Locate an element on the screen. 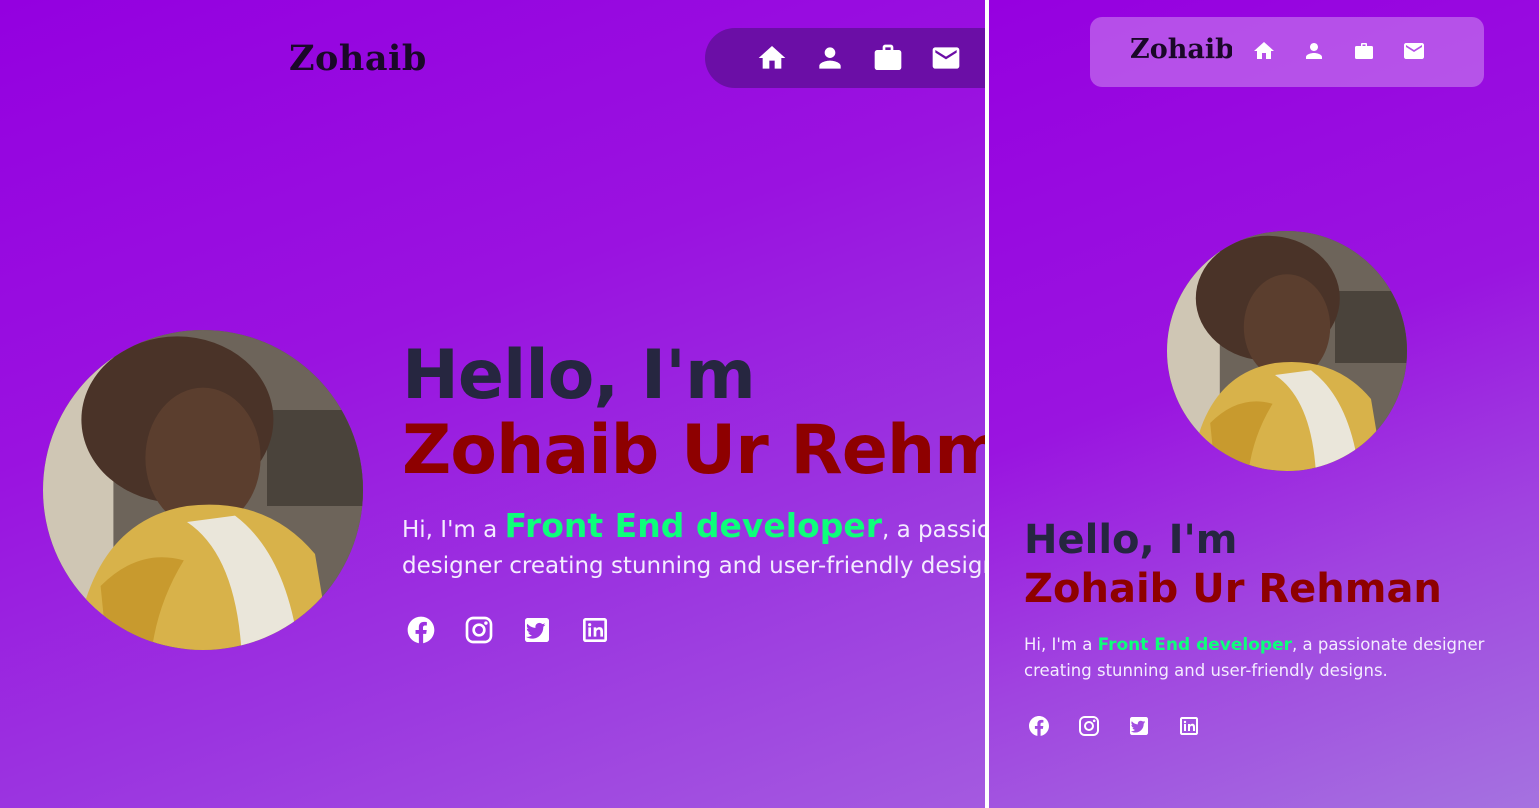 The image size is (1539, 808). site-logo-mobile: Zohaib is located at coordinates (1181, 49).